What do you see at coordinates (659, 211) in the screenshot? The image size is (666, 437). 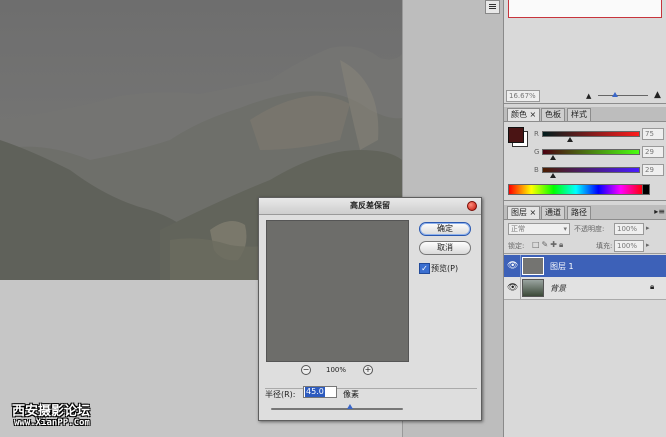 I see `layers-panel-menu-icon: ▸≡` at bounding box center [659, 211].